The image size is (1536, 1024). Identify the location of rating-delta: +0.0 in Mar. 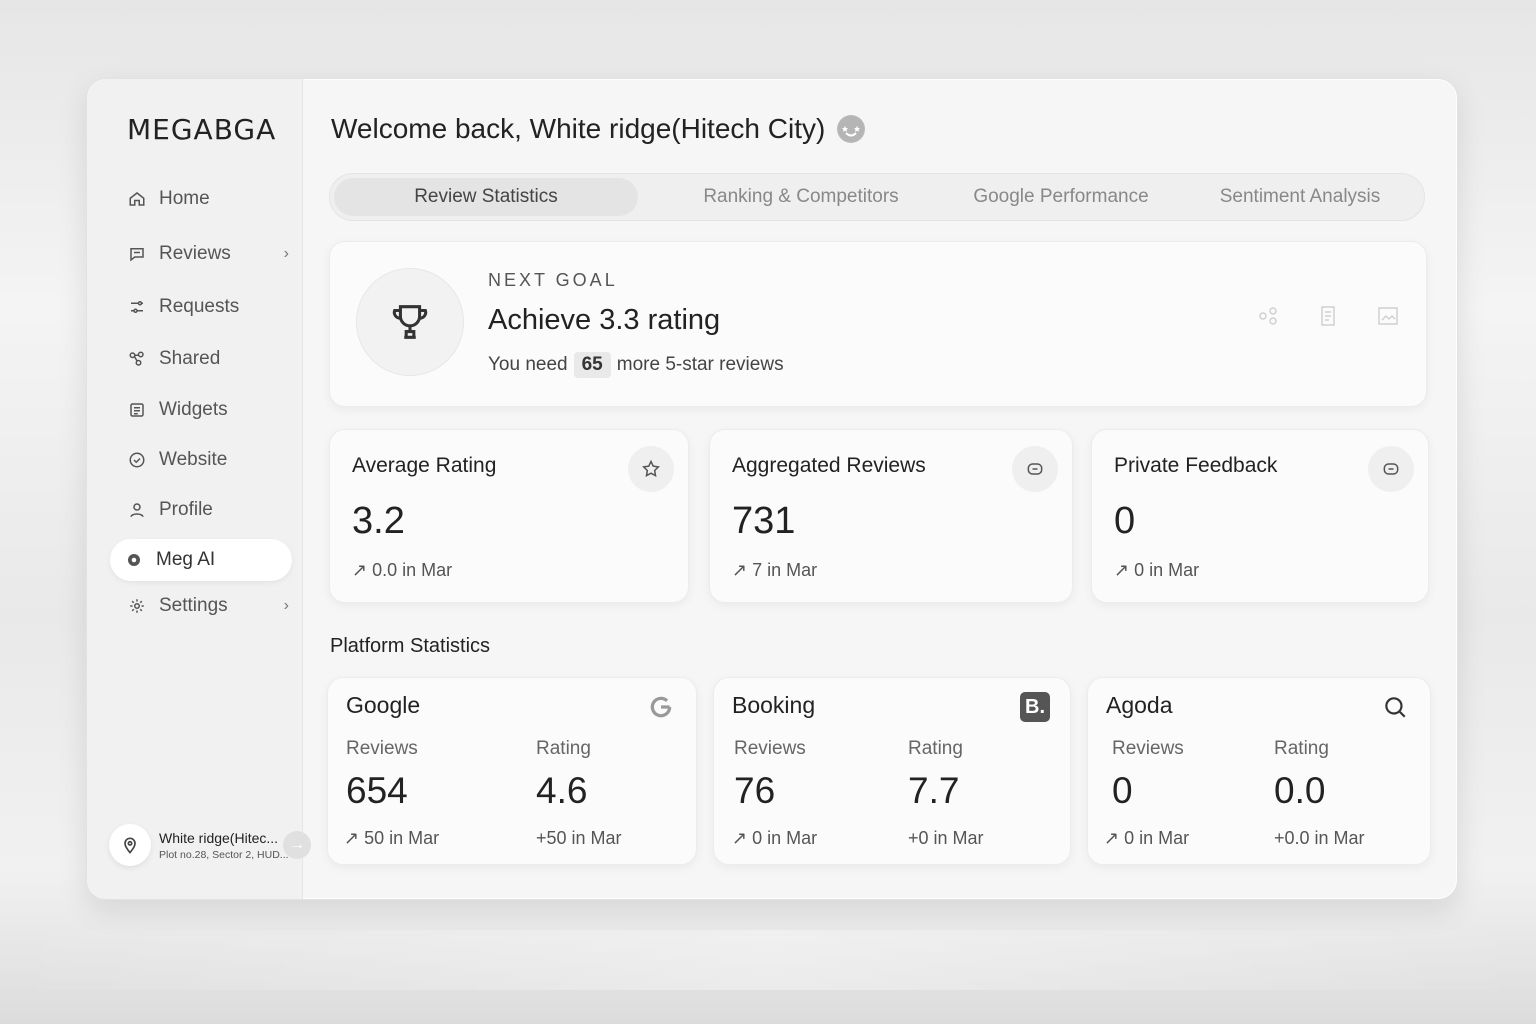
(1319, 838).